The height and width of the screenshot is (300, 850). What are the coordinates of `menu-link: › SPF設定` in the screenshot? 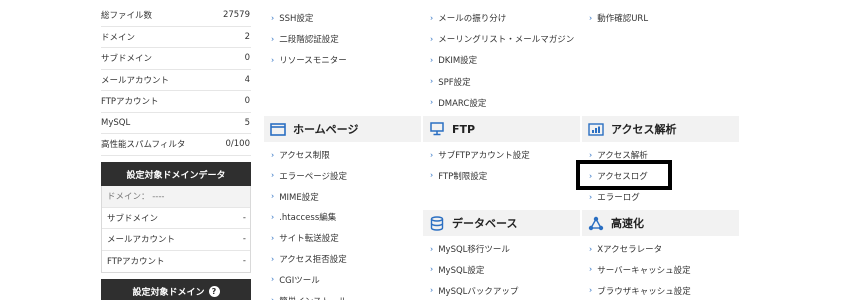 It's located at (450, 82).